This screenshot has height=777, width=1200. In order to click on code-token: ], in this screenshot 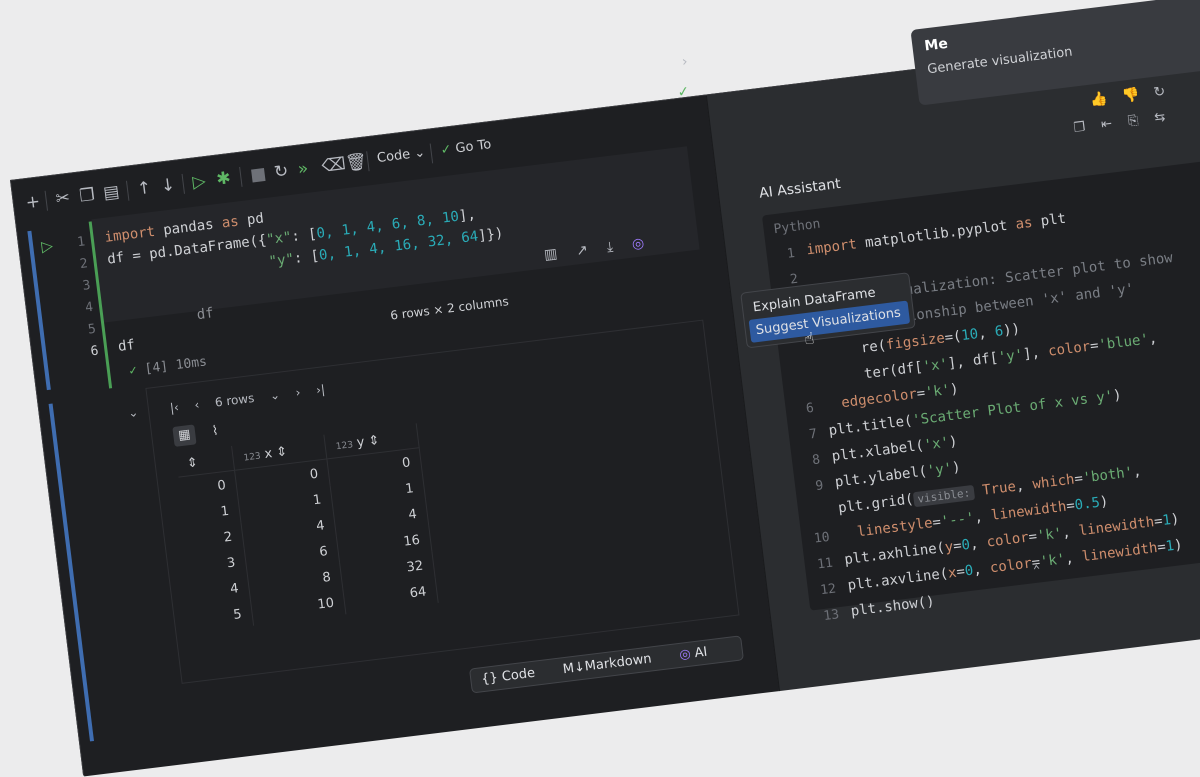, I will do `click(1036, 353)`.